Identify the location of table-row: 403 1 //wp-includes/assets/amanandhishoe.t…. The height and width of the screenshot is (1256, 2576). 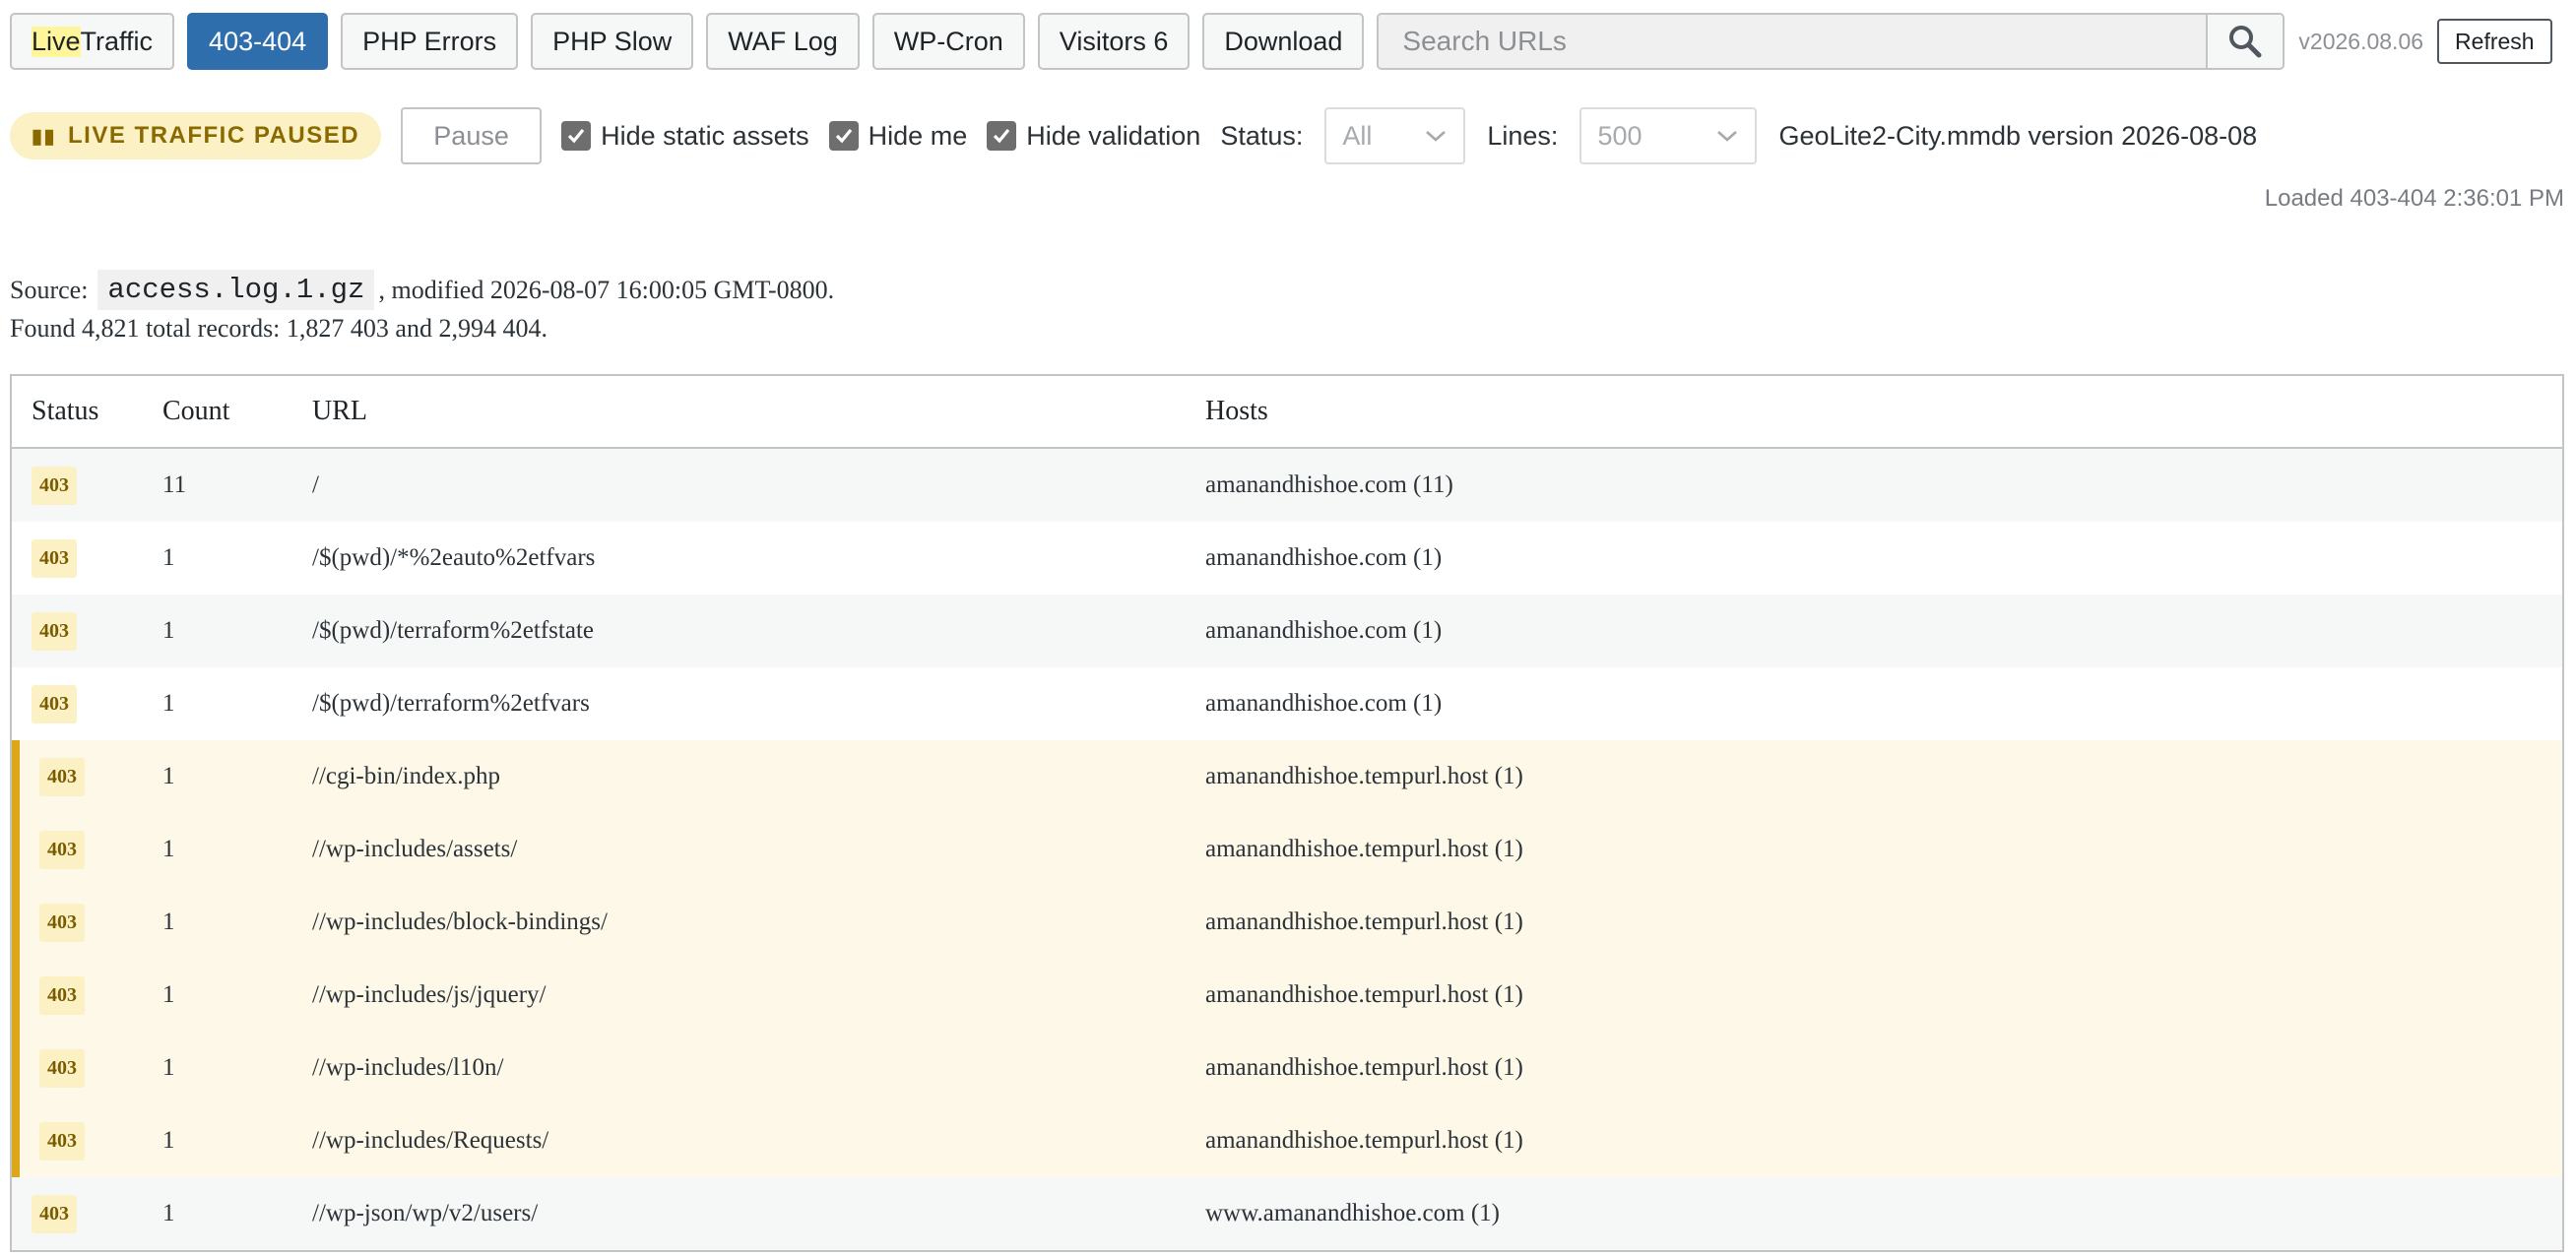
(1287, 850).